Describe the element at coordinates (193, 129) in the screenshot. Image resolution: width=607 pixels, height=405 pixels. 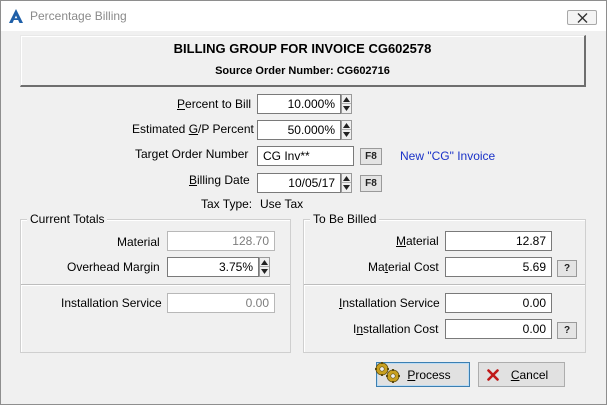
I see `estimated-gp-percent-label: Estimated G/P Percent` at that location.